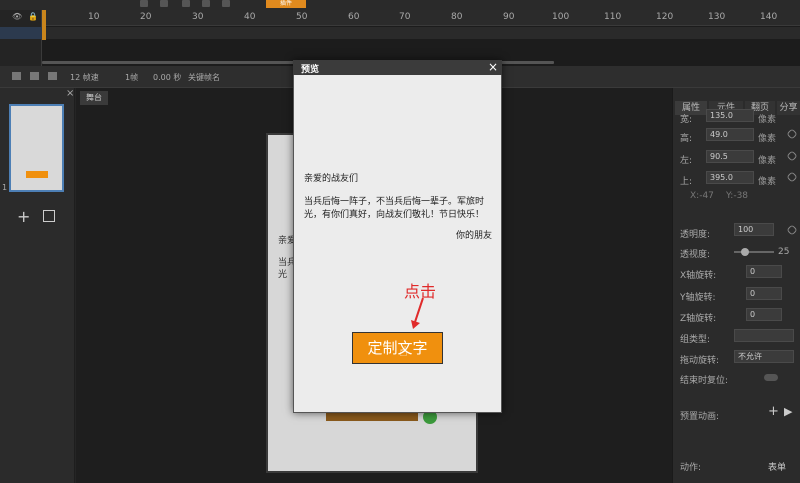 The height and width of the screenshot is (483, 800). What do you see at coordinates (226, 3) in the screenshot?
I see `export-icon` at bounding box center [226, 3].